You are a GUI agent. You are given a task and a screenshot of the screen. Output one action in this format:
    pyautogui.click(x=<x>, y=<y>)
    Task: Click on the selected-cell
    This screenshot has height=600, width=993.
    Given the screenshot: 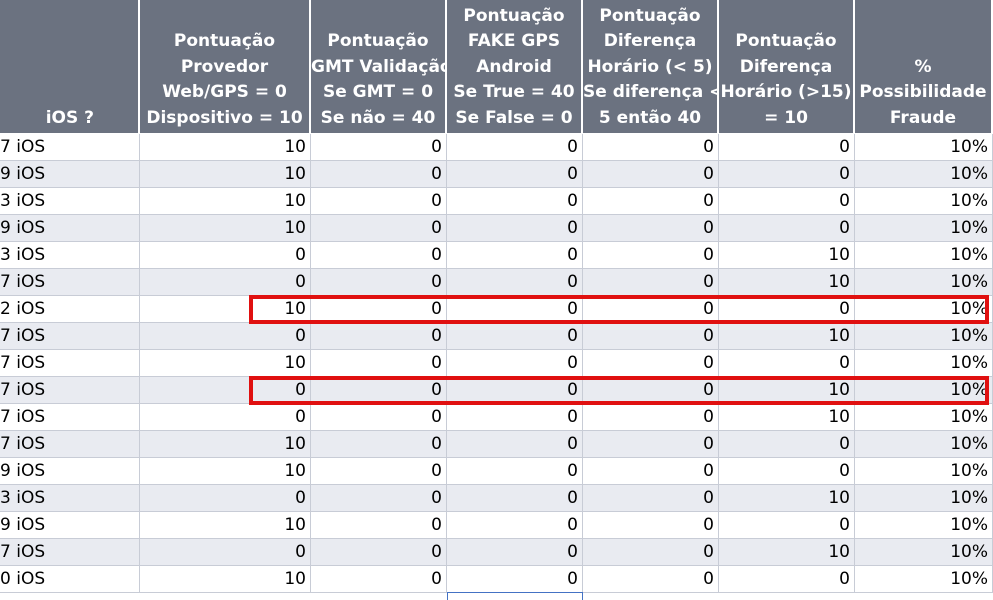 What is the action you would take?
    pyautogui.click(x=515, y=596)
    